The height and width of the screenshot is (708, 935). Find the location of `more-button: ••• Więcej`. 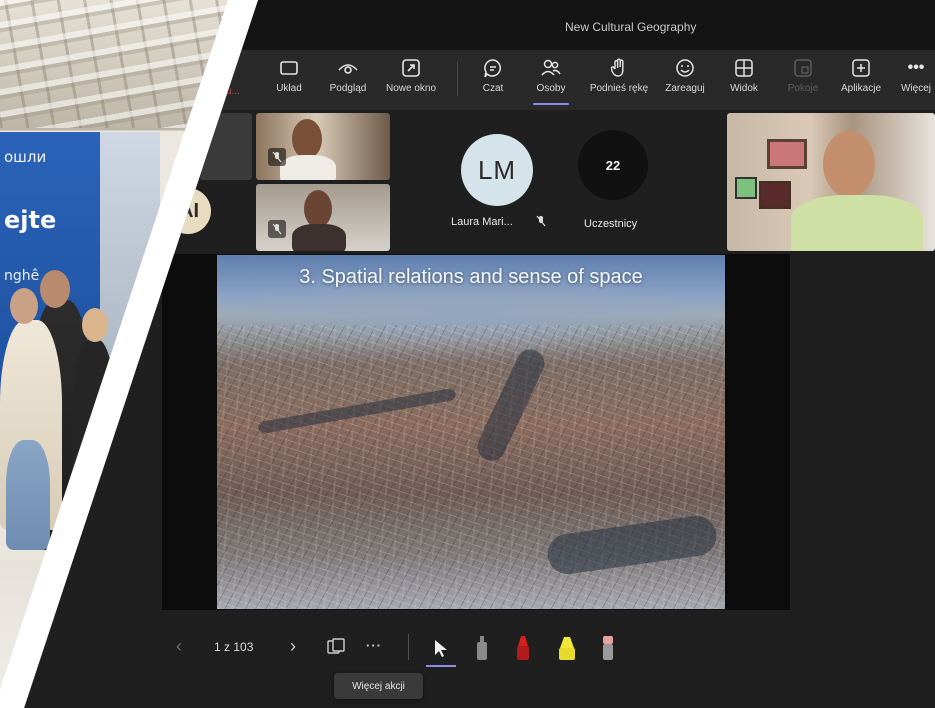

more-button: ••• Więcej is located at coordinates (910, 80).